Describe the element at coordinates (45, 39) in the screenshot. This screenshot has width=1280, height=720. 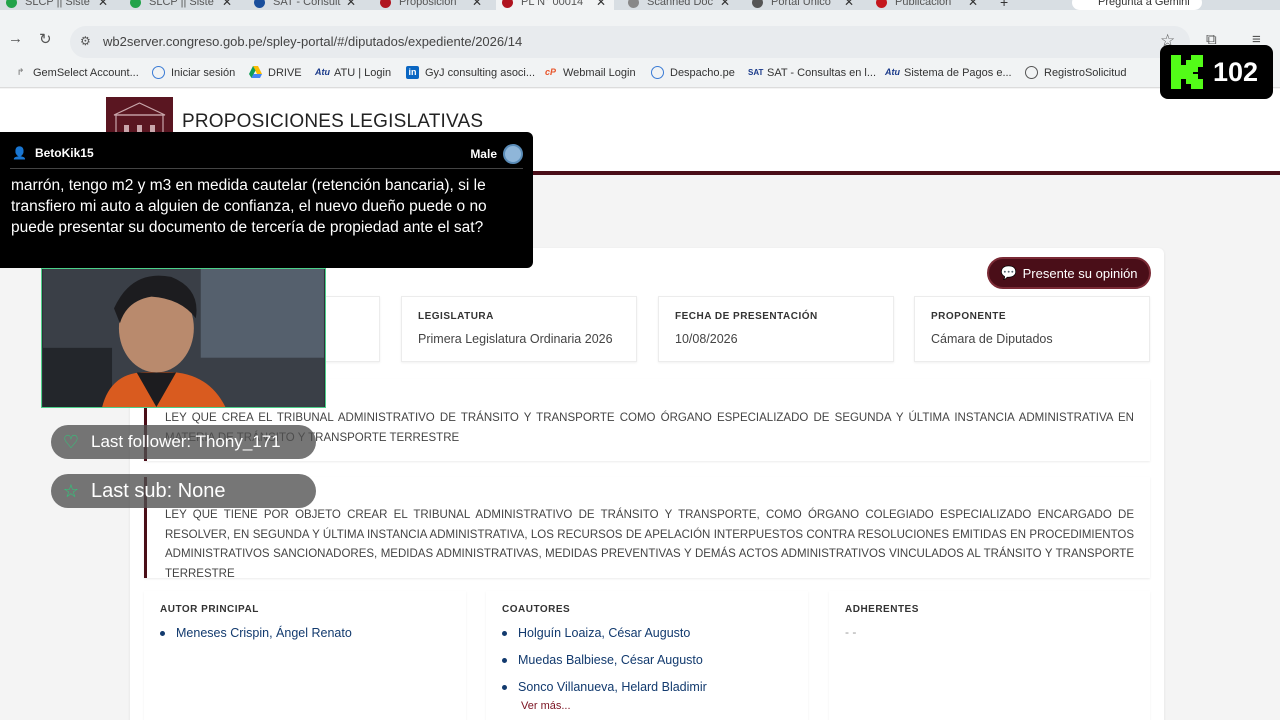
I see `reload-icon: ↻` at that location.